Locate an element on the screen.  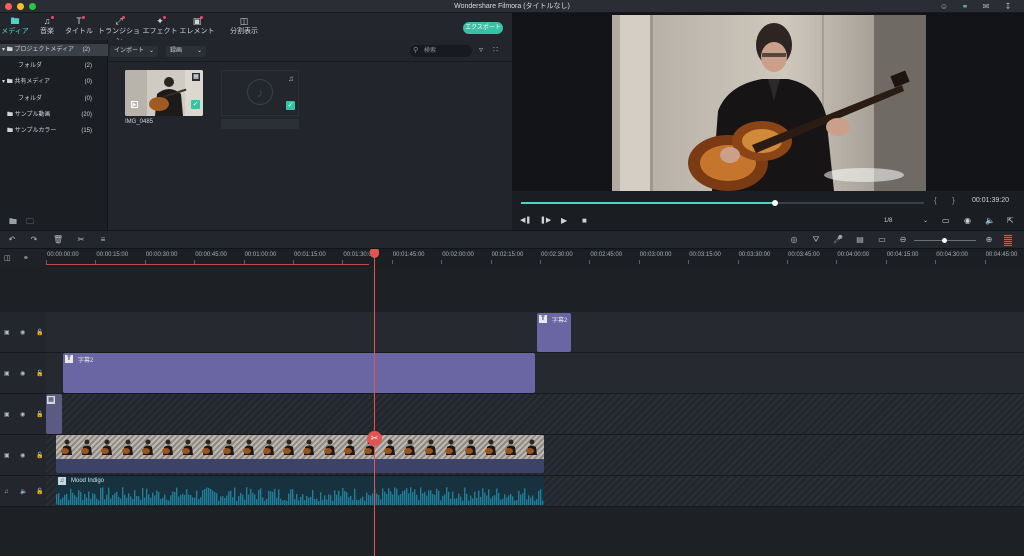
grid-view-icon: ∷ is located at coordinates (495, 49).